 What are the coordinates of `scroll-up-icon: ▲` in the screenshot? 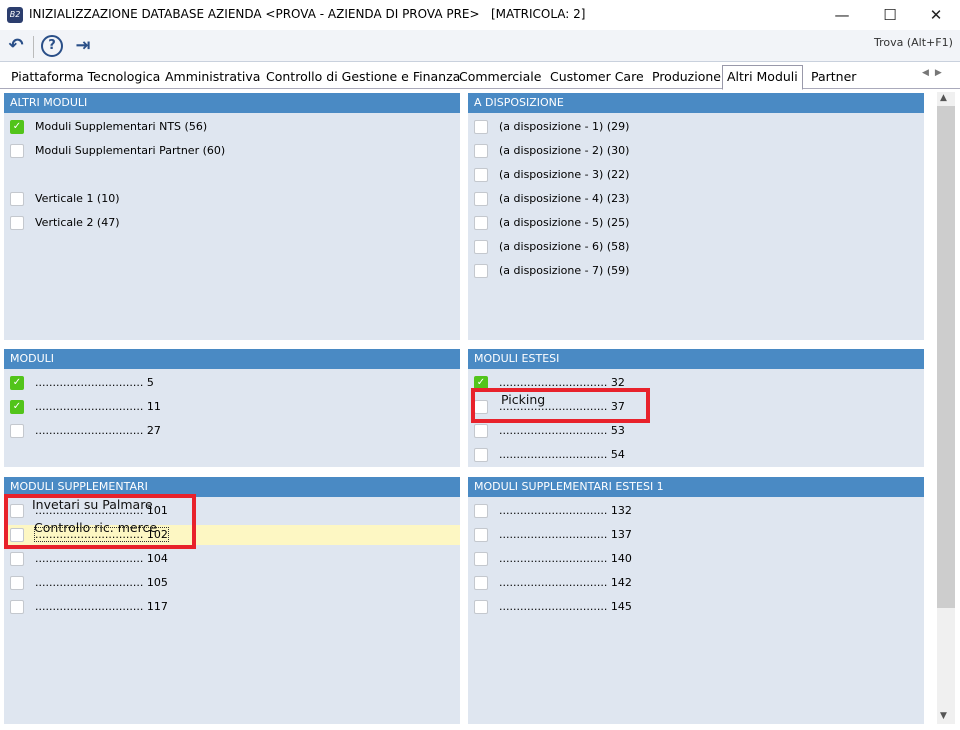 It's located at (943, 98).